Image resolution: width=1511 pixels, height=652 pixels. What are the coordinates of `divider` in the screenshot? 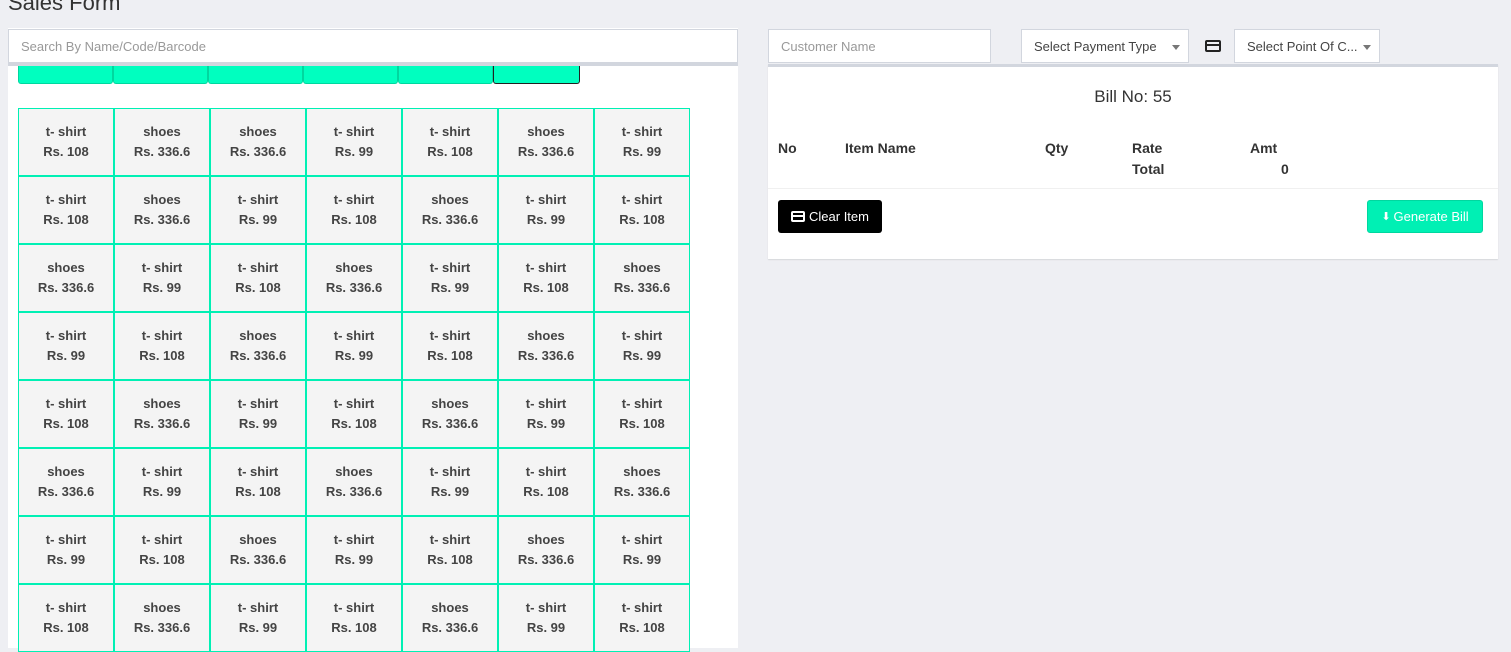 It's located at (1133, 188).